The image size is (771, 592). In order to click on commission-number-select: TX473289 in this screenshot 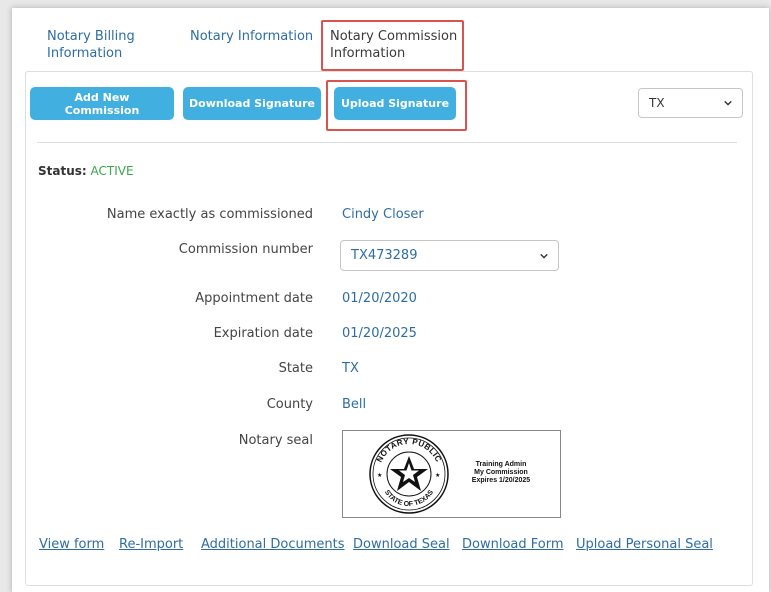, I will do `click(449, 255)`.